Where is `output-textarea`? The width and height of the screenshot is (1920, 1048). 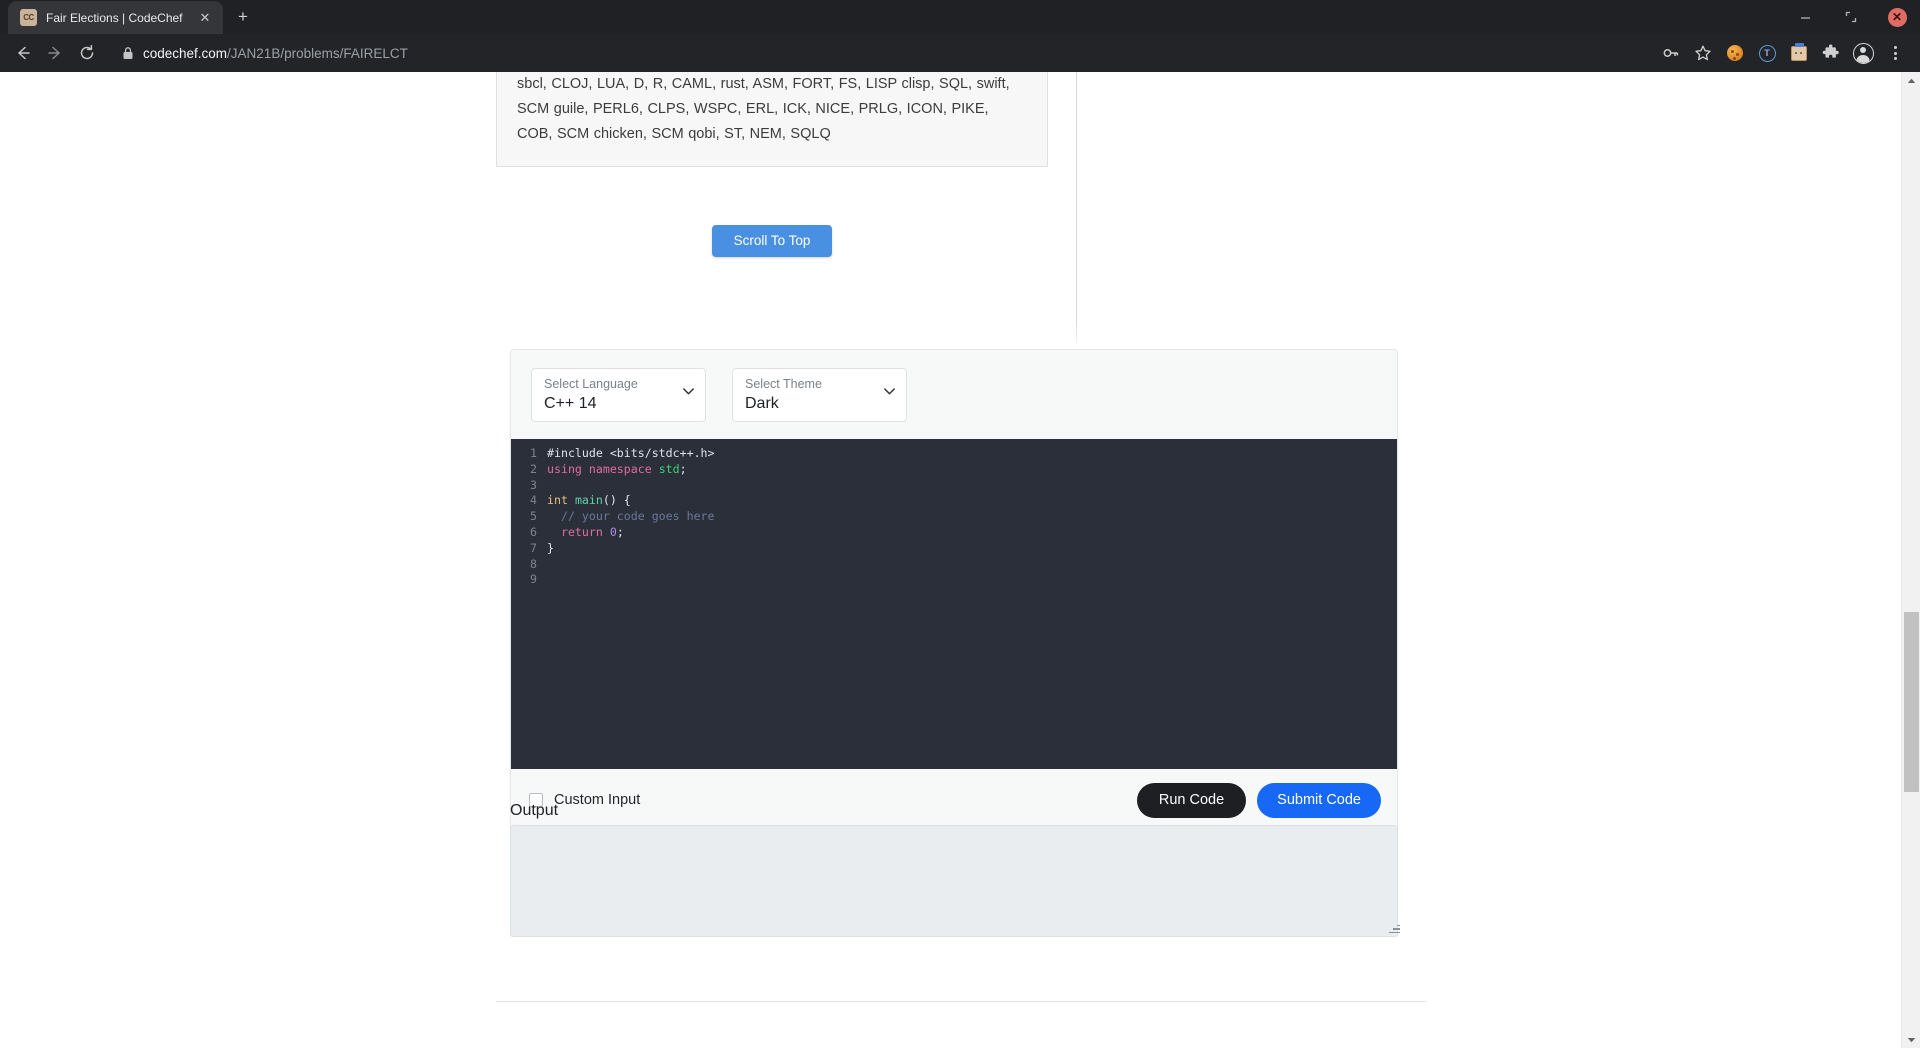 output-textarea is located at coordinates (954, 881).